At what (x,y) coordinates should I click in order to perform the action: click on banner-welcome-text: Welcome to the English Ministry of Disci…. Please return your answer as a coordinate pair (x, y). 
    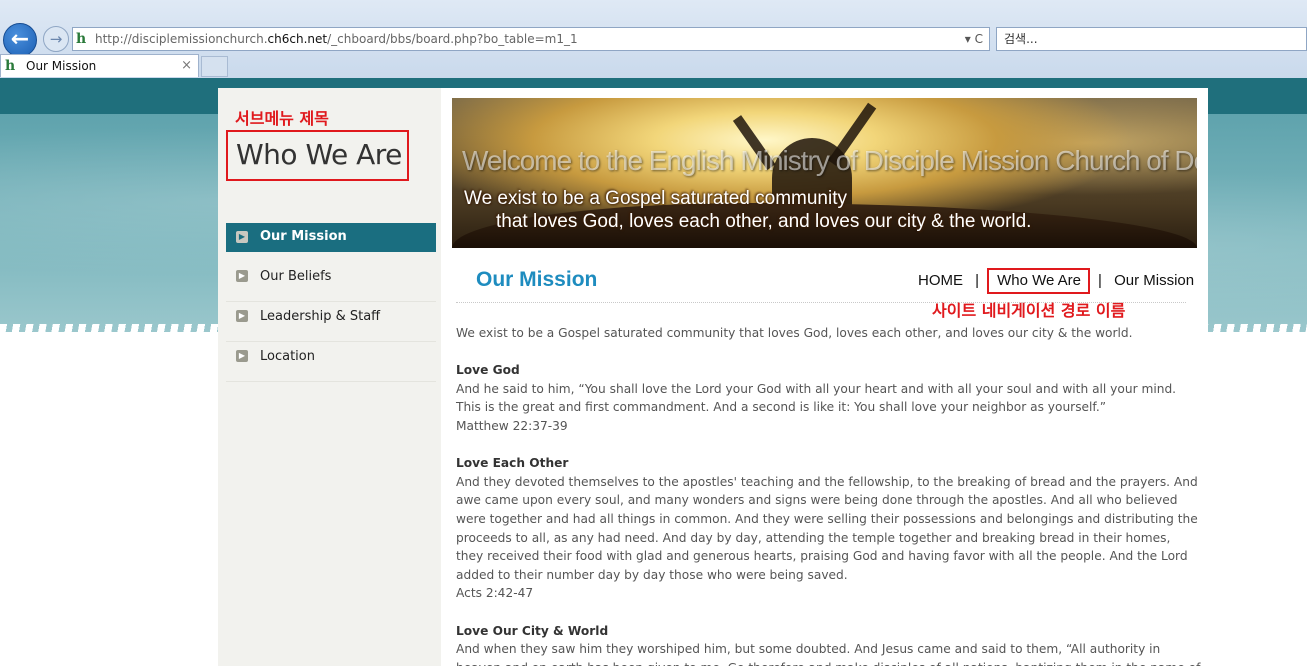
    Looking at the image, I should click on (829, 160).